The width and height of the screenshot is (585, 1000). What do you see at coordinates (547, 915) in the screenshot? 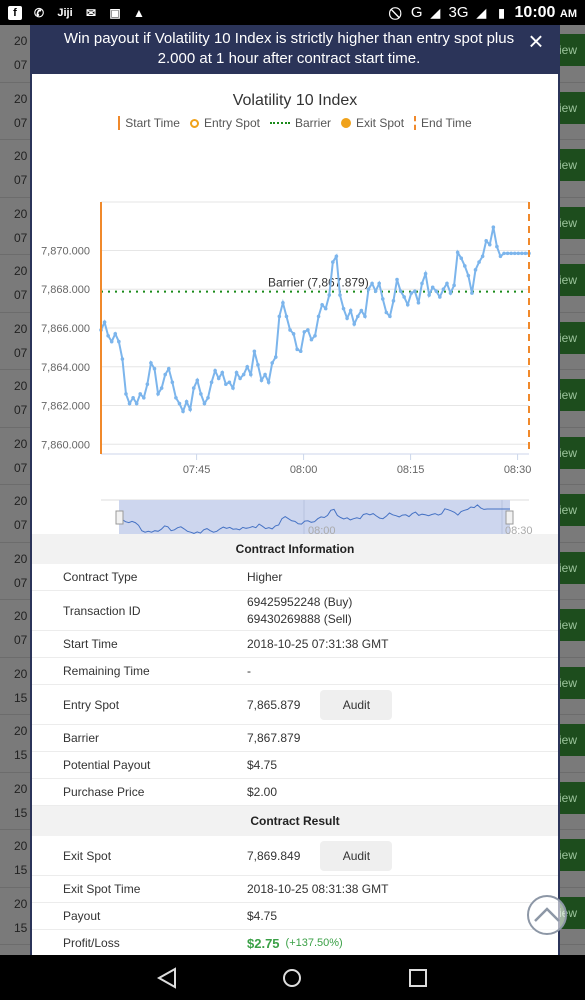
I see `scroll-to-top-button` at bounding box center [547, 915].